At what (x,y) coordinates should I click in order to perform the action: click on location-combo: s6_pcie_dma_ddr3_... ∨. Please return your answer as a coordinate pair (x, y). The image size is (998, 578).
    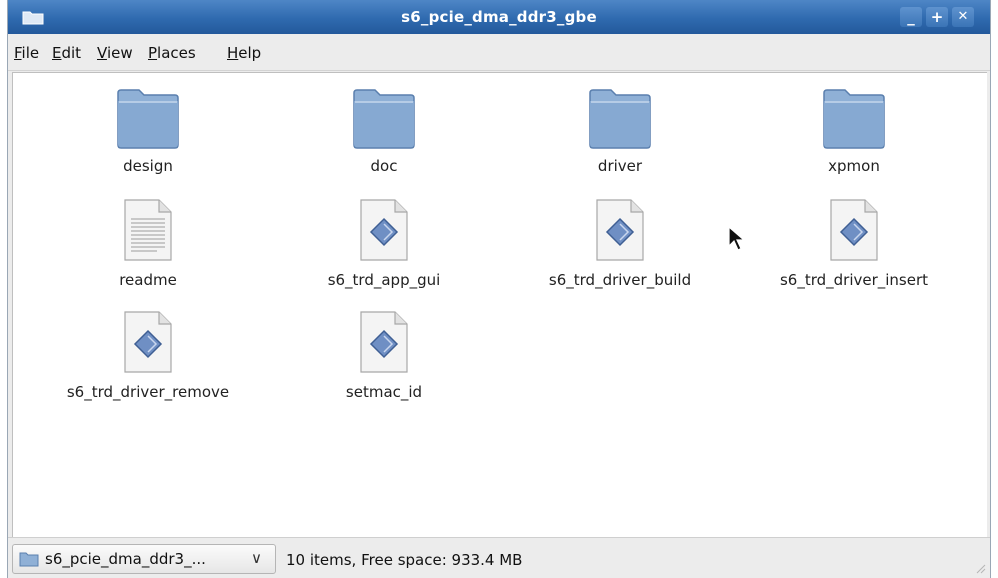
    Looking at the image, I should click on (144, 559).